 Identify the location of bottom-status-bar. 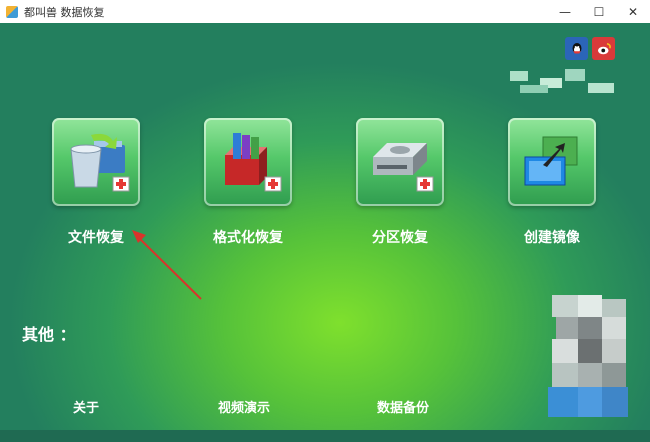
(325, 436).